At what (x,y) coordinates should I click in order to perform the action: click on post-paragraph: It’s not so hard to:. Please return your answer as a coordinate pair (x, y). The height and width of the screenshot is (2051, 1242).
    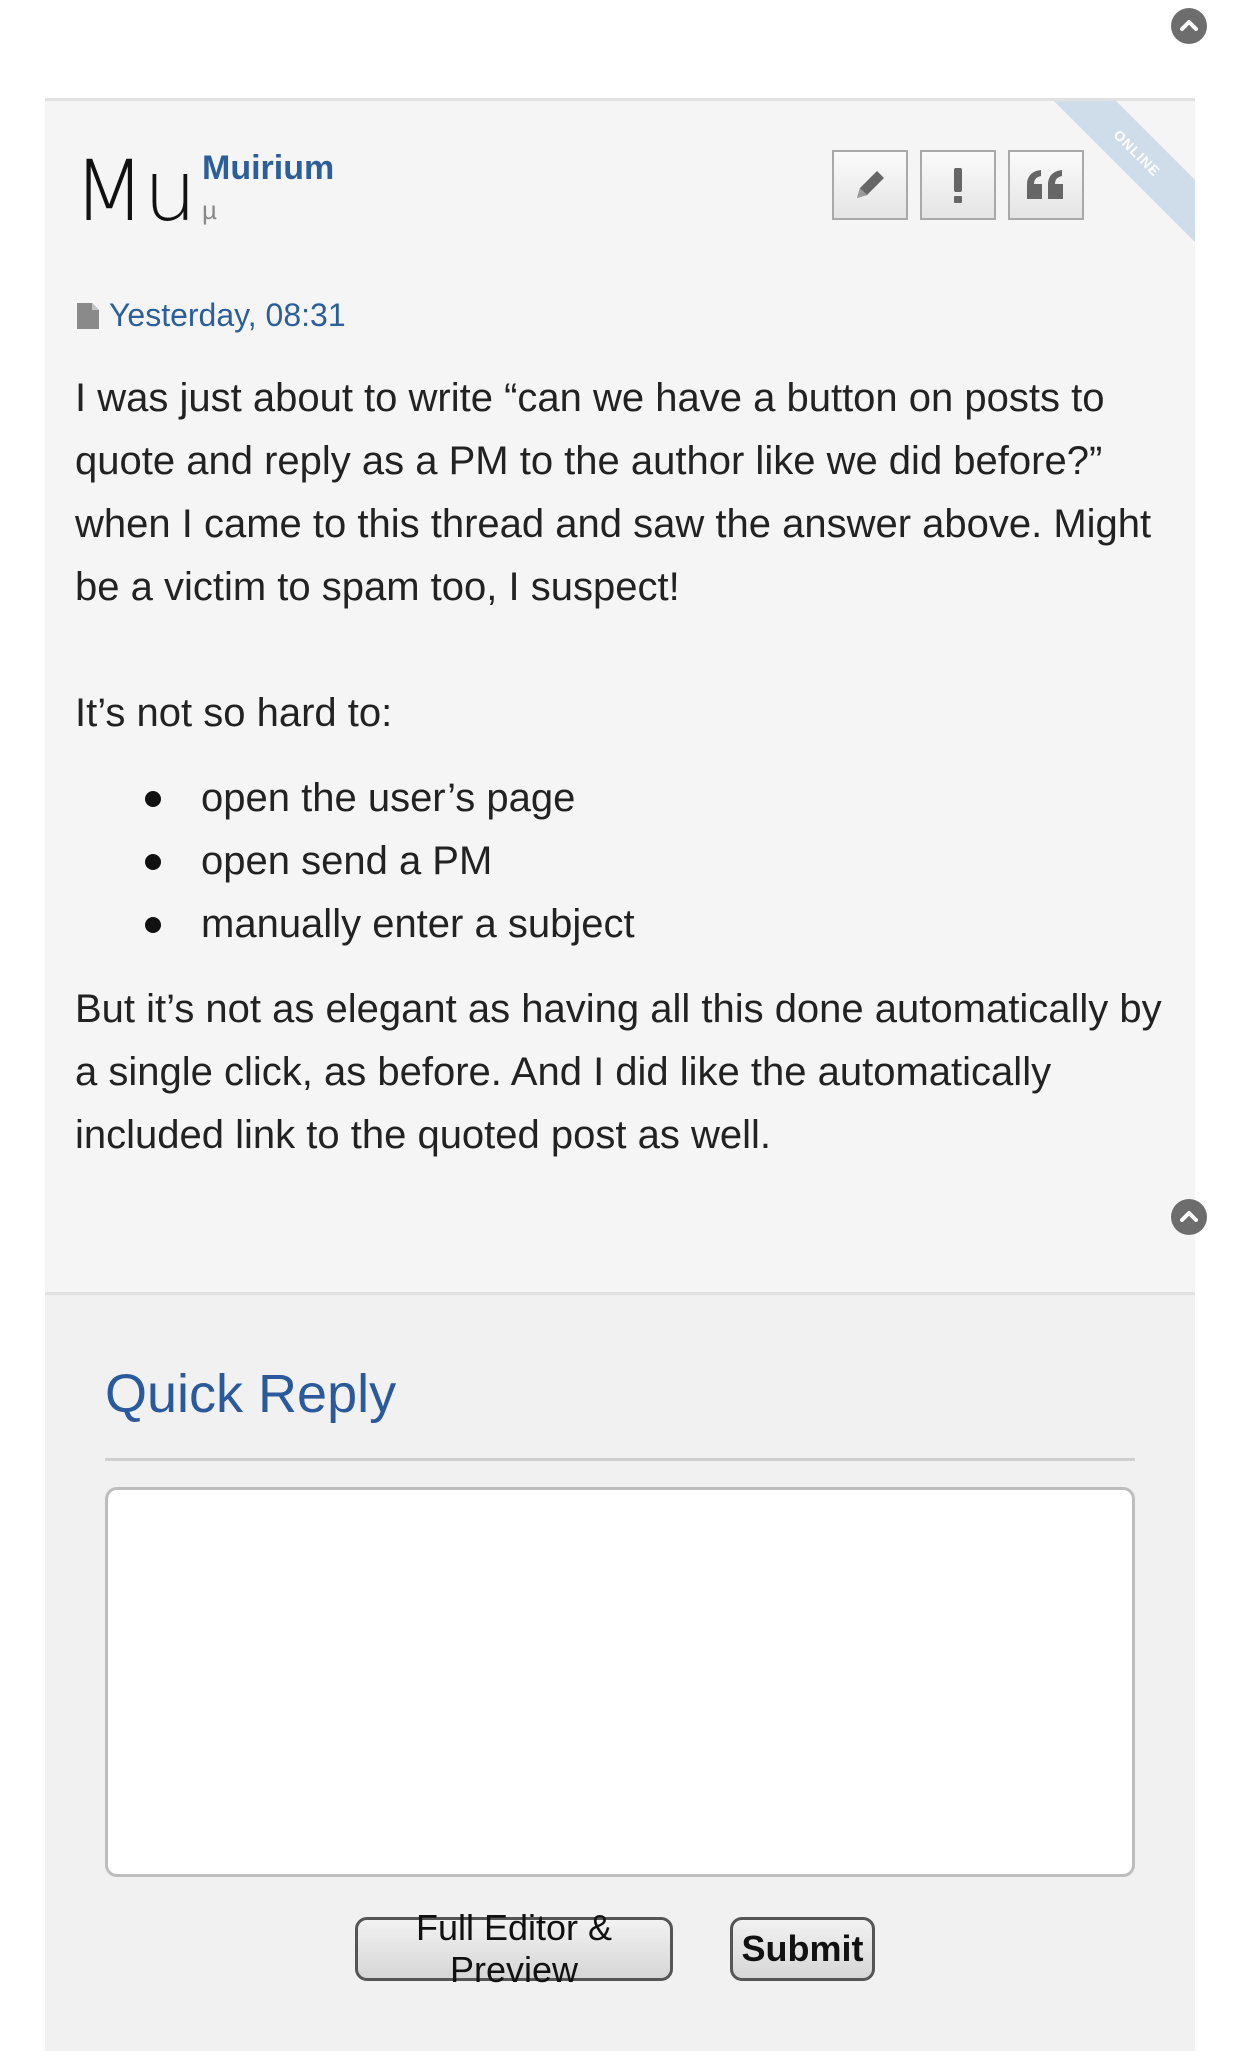
    Looking at the image, I should click on (234, 713).